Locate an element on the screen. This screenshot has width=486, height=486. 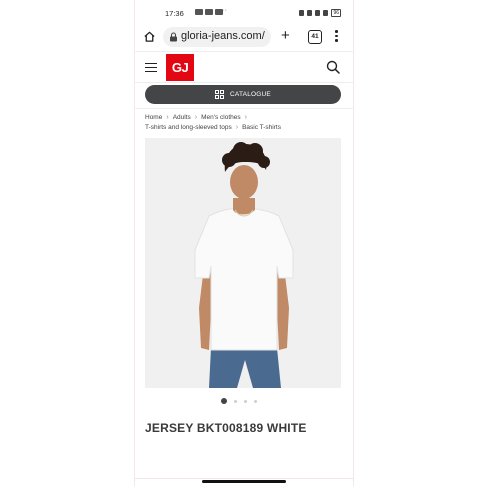
url-text: gloria-jeans.com/ is located at coordinates (223, 36).